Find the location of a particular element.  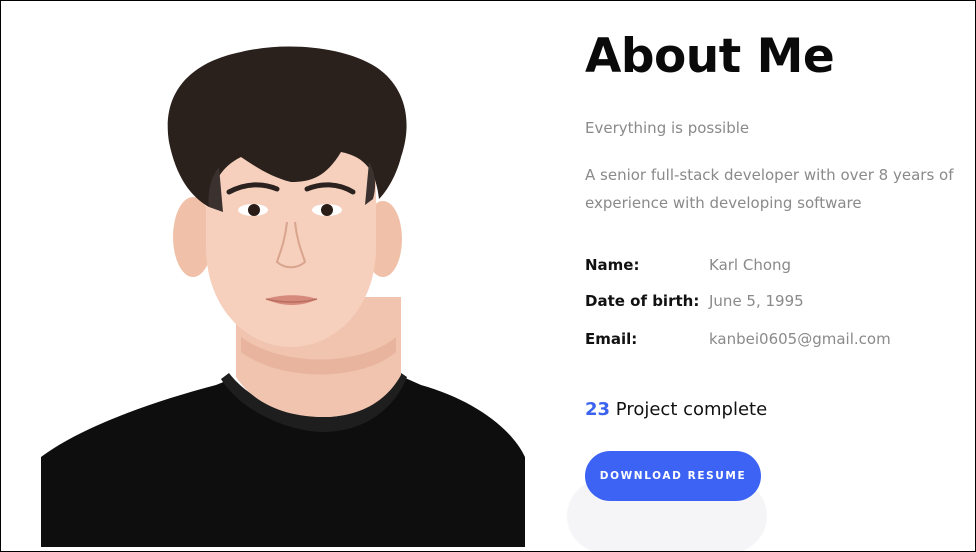

info-value: Karl Chong is located at coordinates (750, 265).